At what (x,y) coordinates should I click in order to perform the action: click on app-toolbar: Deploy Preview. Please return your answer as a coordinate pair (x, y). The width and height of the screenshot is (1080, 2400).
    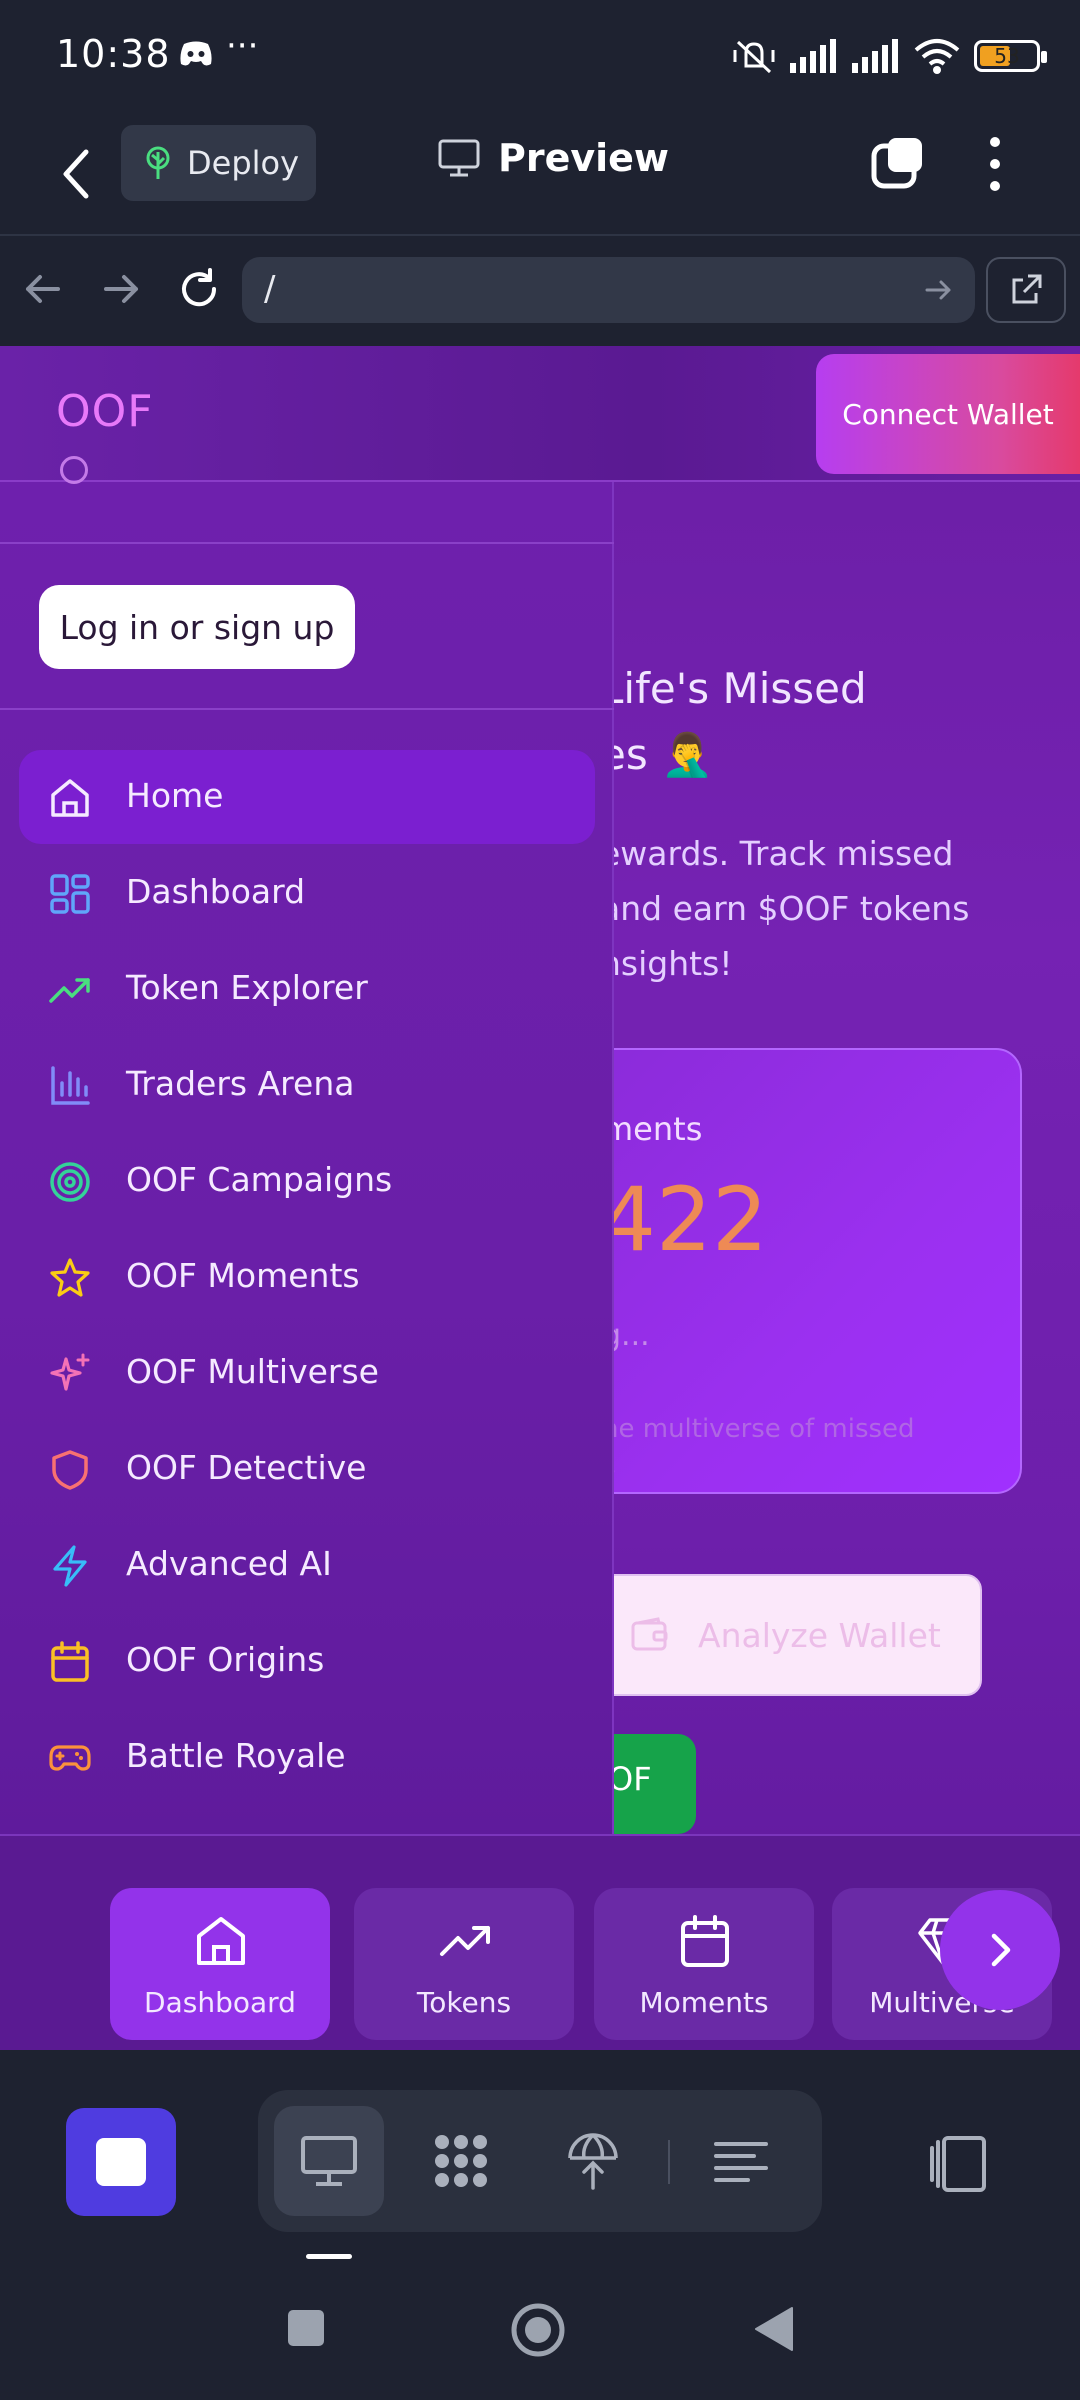
    Looking at the image, I should click on (540, 174).